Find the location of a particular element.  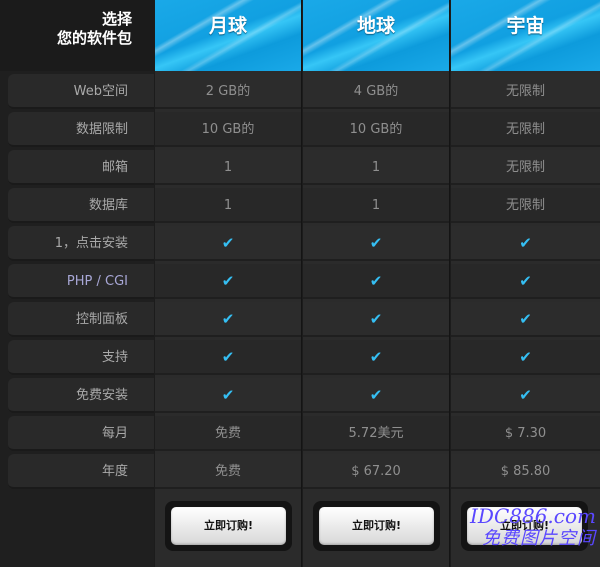

watermark: IDC886.com 免费图片空间 is located at coordinates (528, 536).